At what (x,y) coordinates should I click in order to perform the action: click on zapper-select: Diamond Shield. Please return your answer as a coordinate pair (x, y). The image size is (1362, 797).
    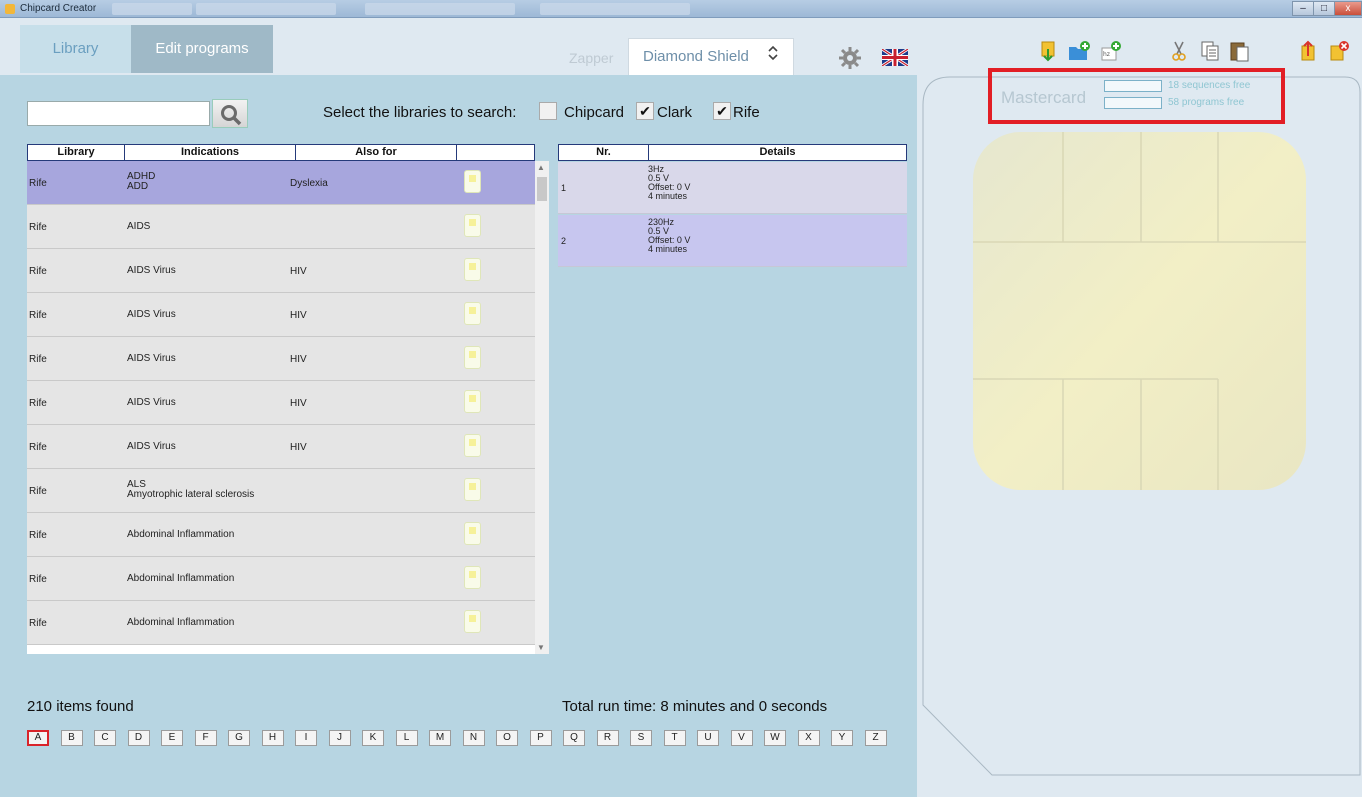
    Looking at the image, I should click on (711, 57).